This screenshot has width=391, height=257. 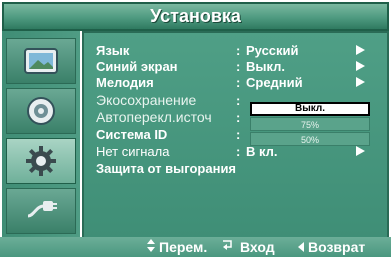 I want to click on menu-value: Выкл., so click(x=266, y=66).